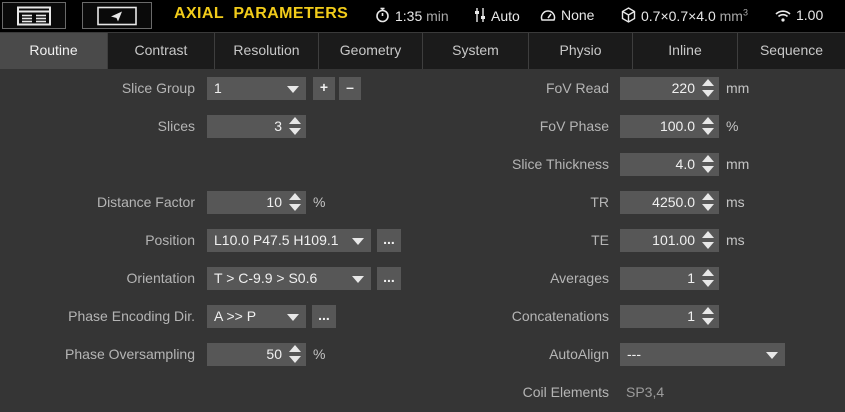 This screenshot has height=412, width=845. I want to click on slices-label: Slices, so click(176, 126).